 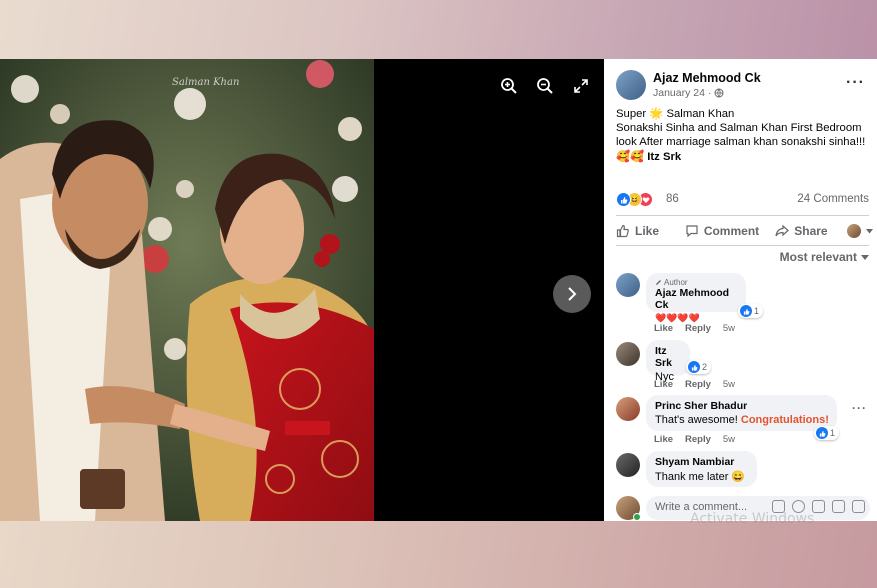 What do you see at coordinates (700, 477) in the screenshot?
I see `comment-text: Thank me later 😄` at bounding box center [700, 477].